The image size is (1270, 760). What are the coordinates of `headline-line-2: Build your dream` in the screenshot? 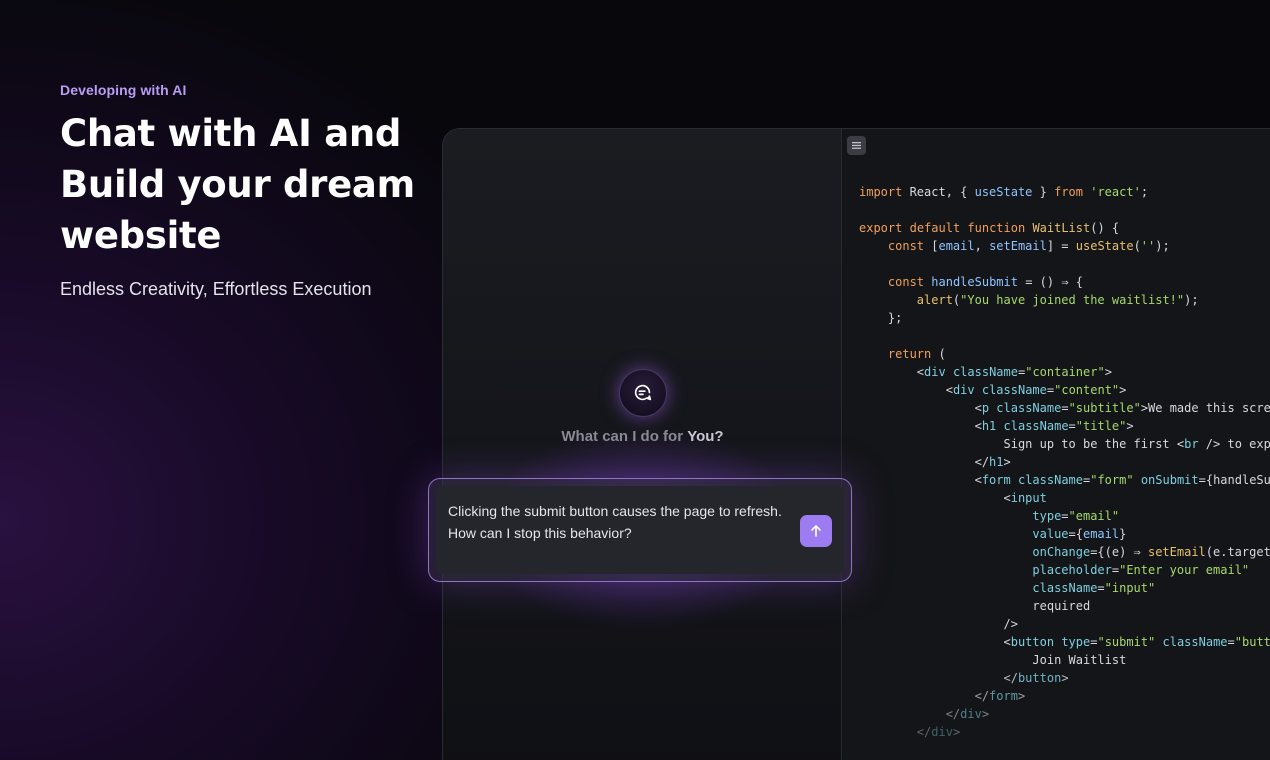 It's located at (237, 184).